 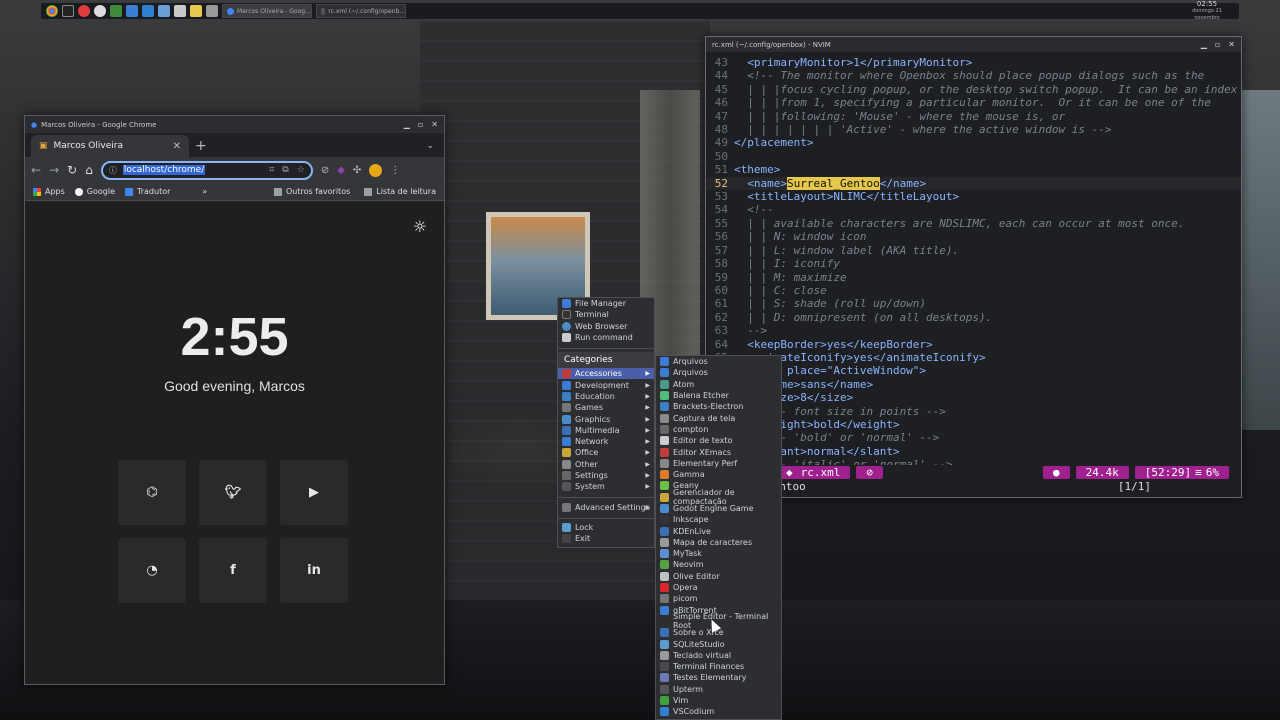 What do you see at coordinates (52, 11) in the screenshot?
I see `chrome-launcher-icon` at bounding box center [52, 11].